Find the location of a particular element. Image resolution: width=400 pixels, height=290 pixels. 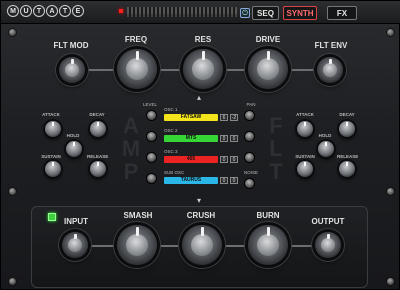

flt-sustain-label: SUSTAIN is located at coordinates (305, 156).